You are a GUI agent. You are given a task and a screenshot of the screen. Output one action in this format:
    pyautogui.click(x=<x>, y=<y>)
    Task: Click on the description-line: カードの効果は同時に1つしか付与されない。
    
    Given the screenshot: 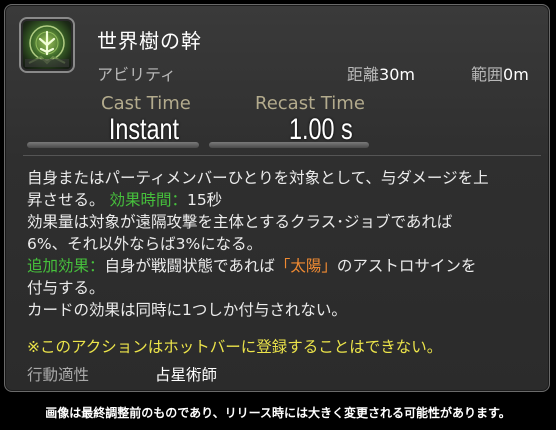 What is the action you would take?
    pyautogui.click(x=187, y=310)
    